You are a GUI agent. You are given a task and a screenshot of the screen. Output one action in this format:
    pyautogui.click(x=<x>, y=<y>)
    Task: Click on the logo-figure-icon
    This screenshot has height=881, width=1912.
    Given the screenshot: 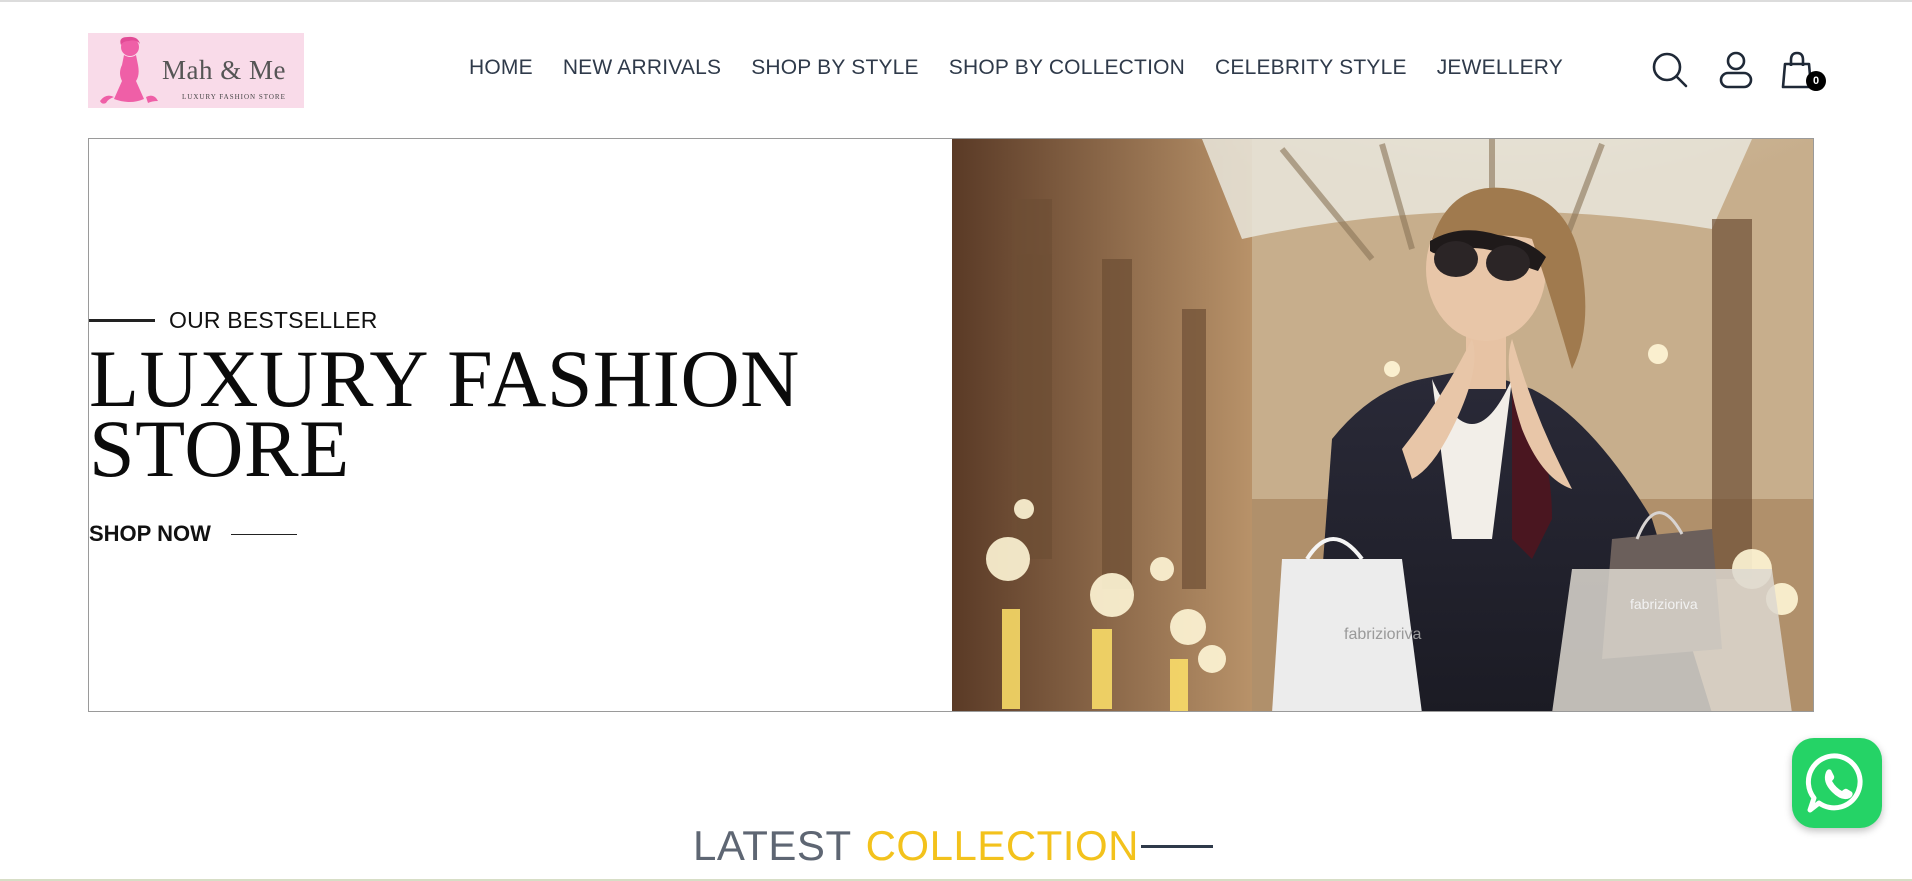 What is the action you would take?
    pyautogui.click(x=129, y=70)
    